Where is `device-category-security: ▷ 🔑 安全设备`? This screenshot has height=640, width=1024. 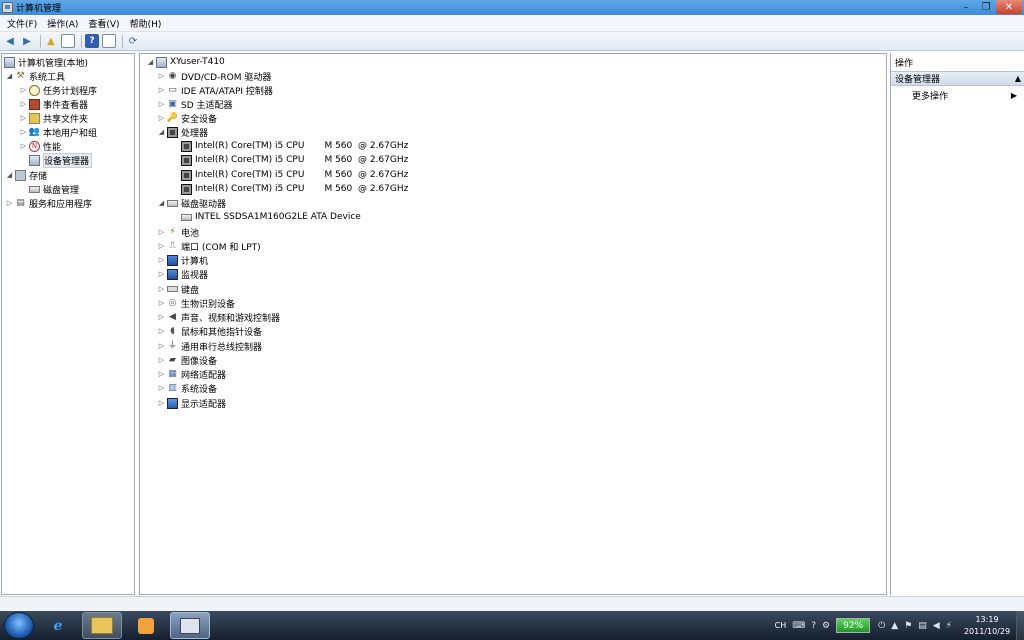
device-category-security: ▷ 🔑 安全设备 is located at coordinates (187, 118).